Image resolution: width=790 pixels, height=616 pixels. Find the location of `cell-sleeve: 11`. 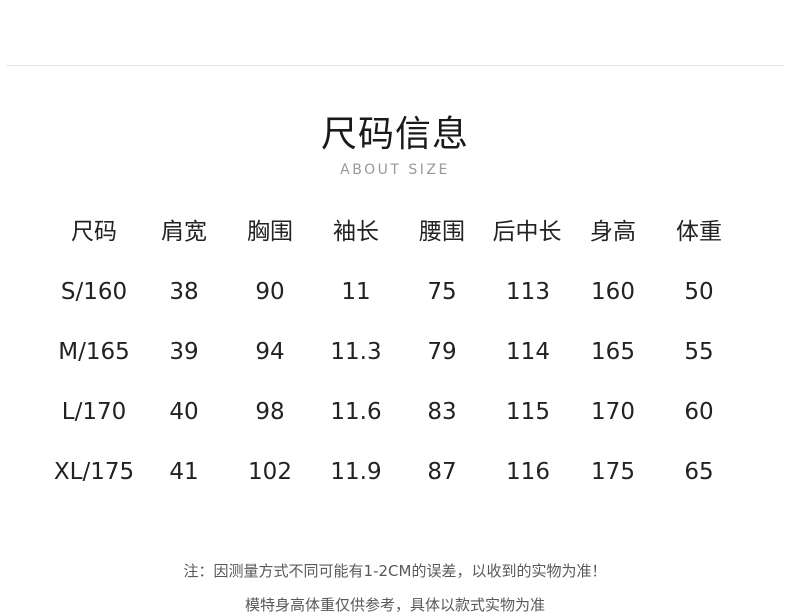

cell-sleeve: 11 is located at coordinates (356, 292).